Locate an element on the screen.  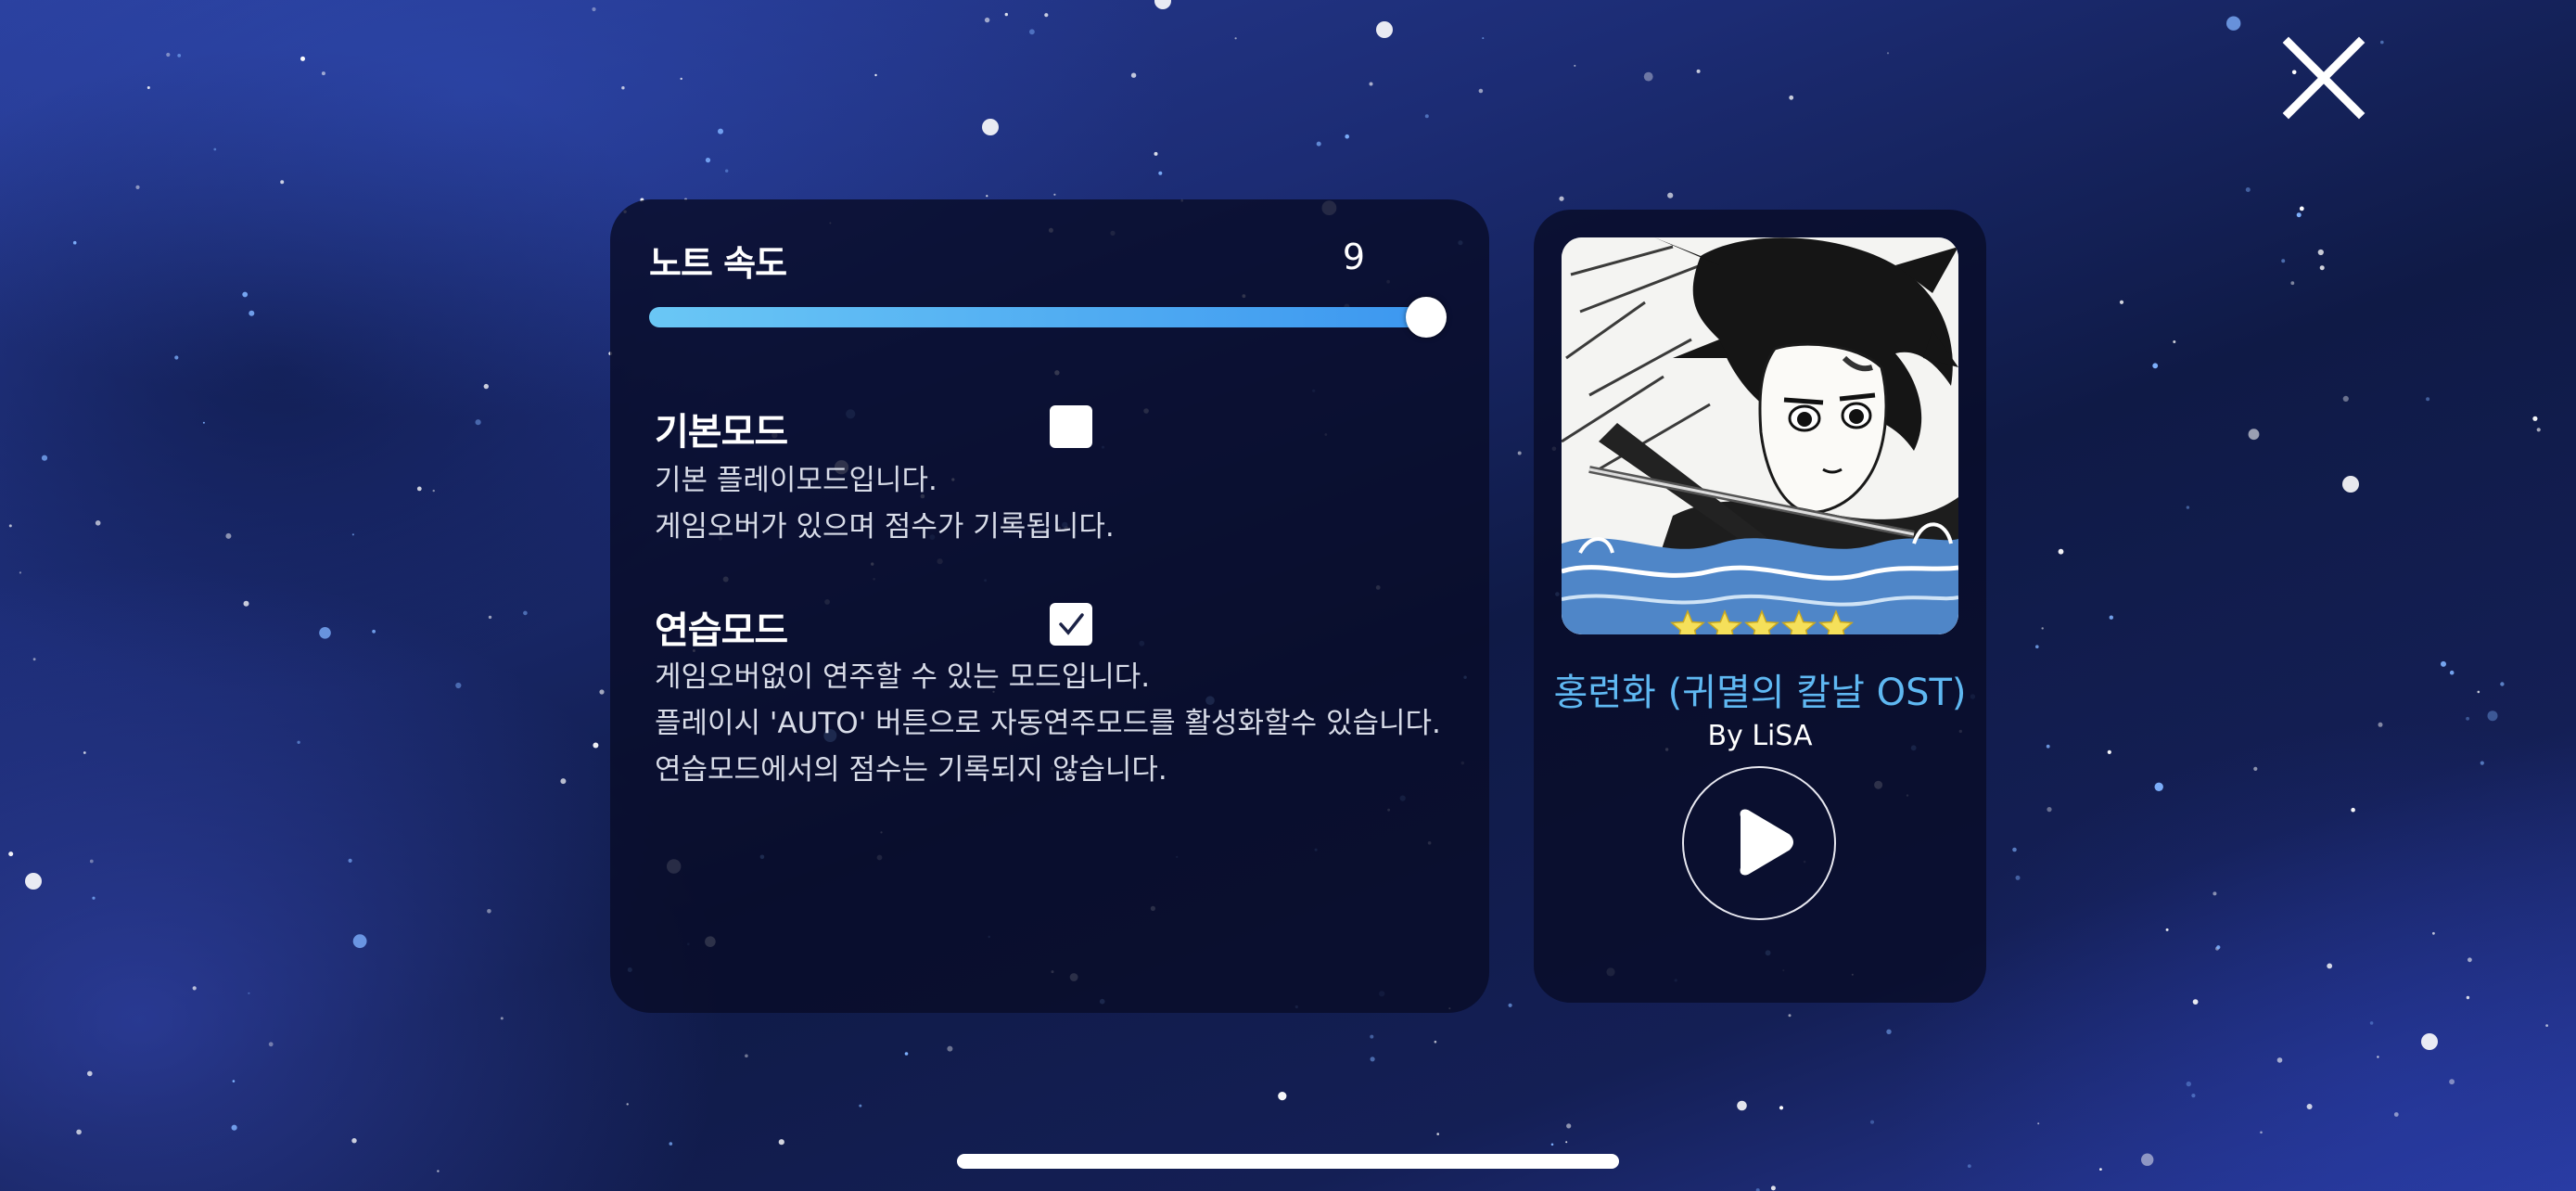
practice-mode-title: 연습모드 is located at coordinates (722, 630).